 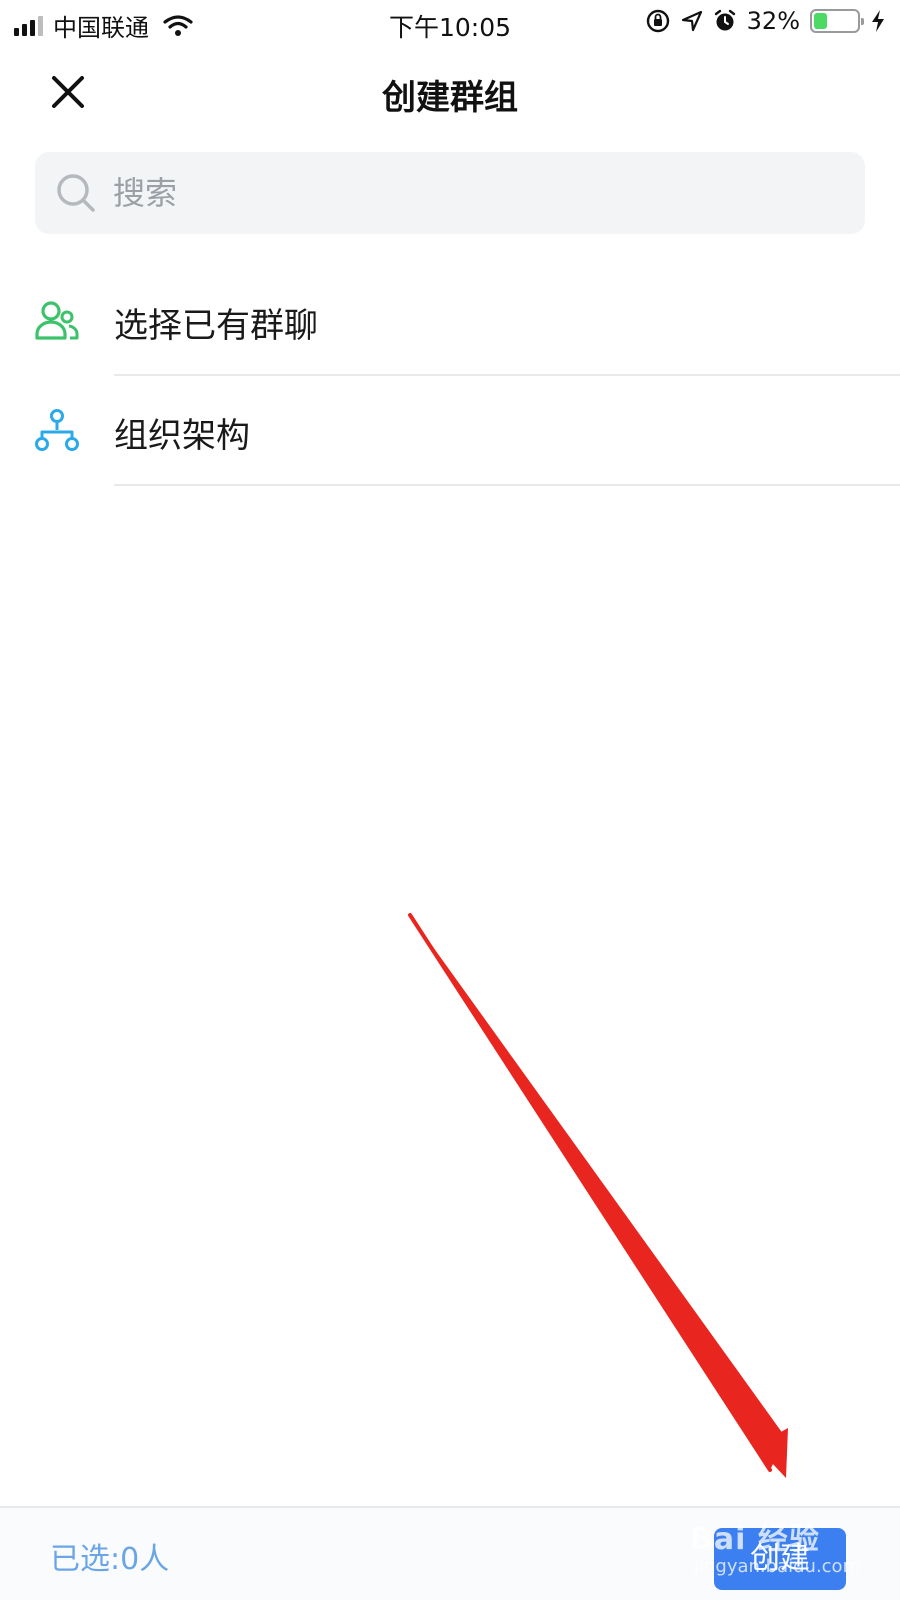 What do you see at coordinates (657, 21) in the screenshot?
I see `orientation-lock-icon` at bounding box center [657, 21].